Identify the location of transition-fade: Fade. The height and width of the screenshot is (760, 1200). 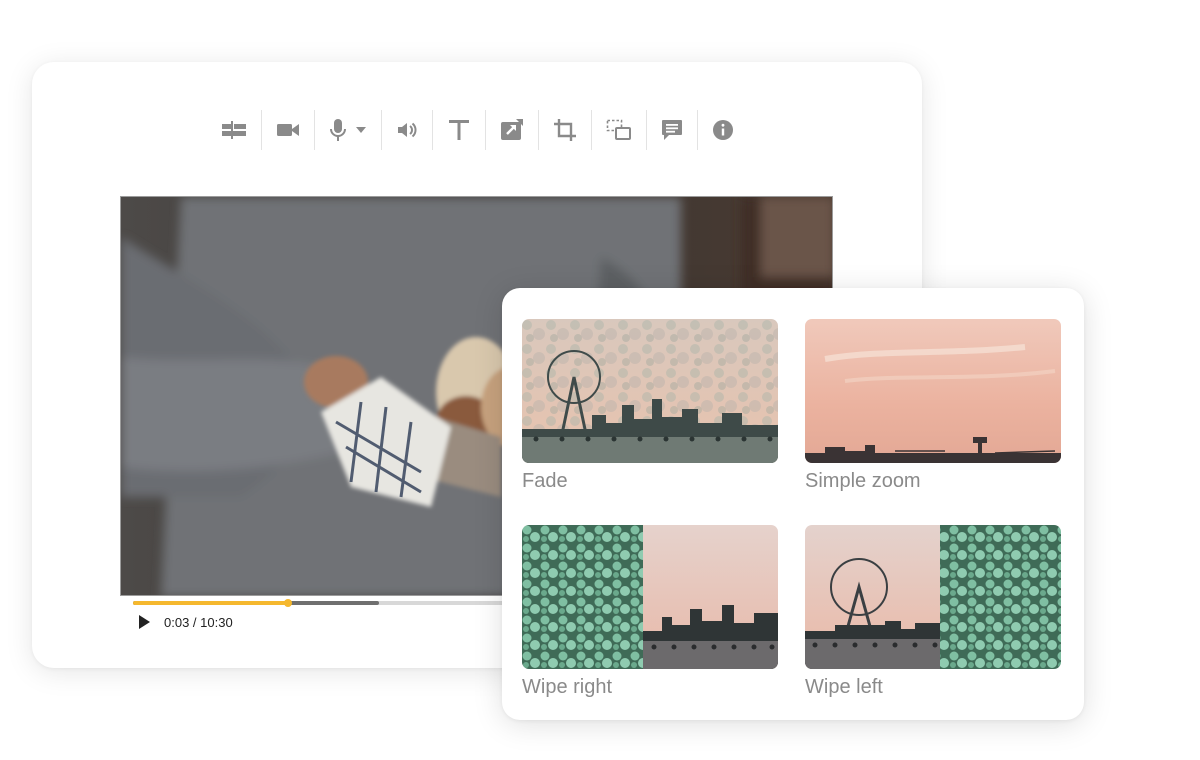
(650, 406).